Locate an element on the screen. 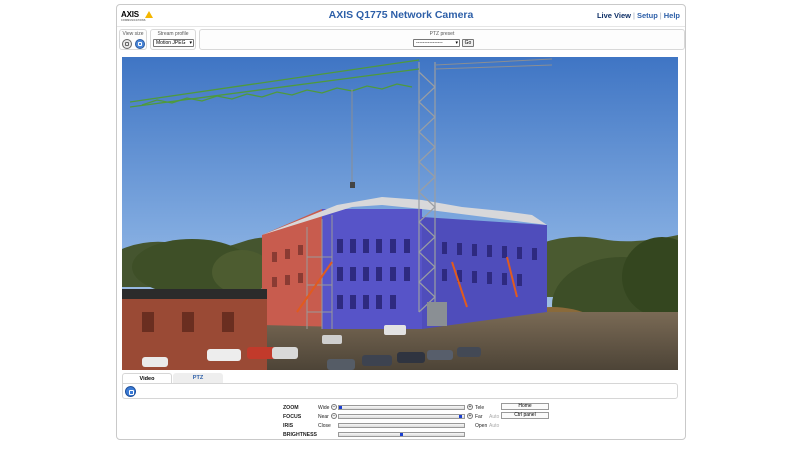  focus-near-icon: − is located at coordinates (334, 416).